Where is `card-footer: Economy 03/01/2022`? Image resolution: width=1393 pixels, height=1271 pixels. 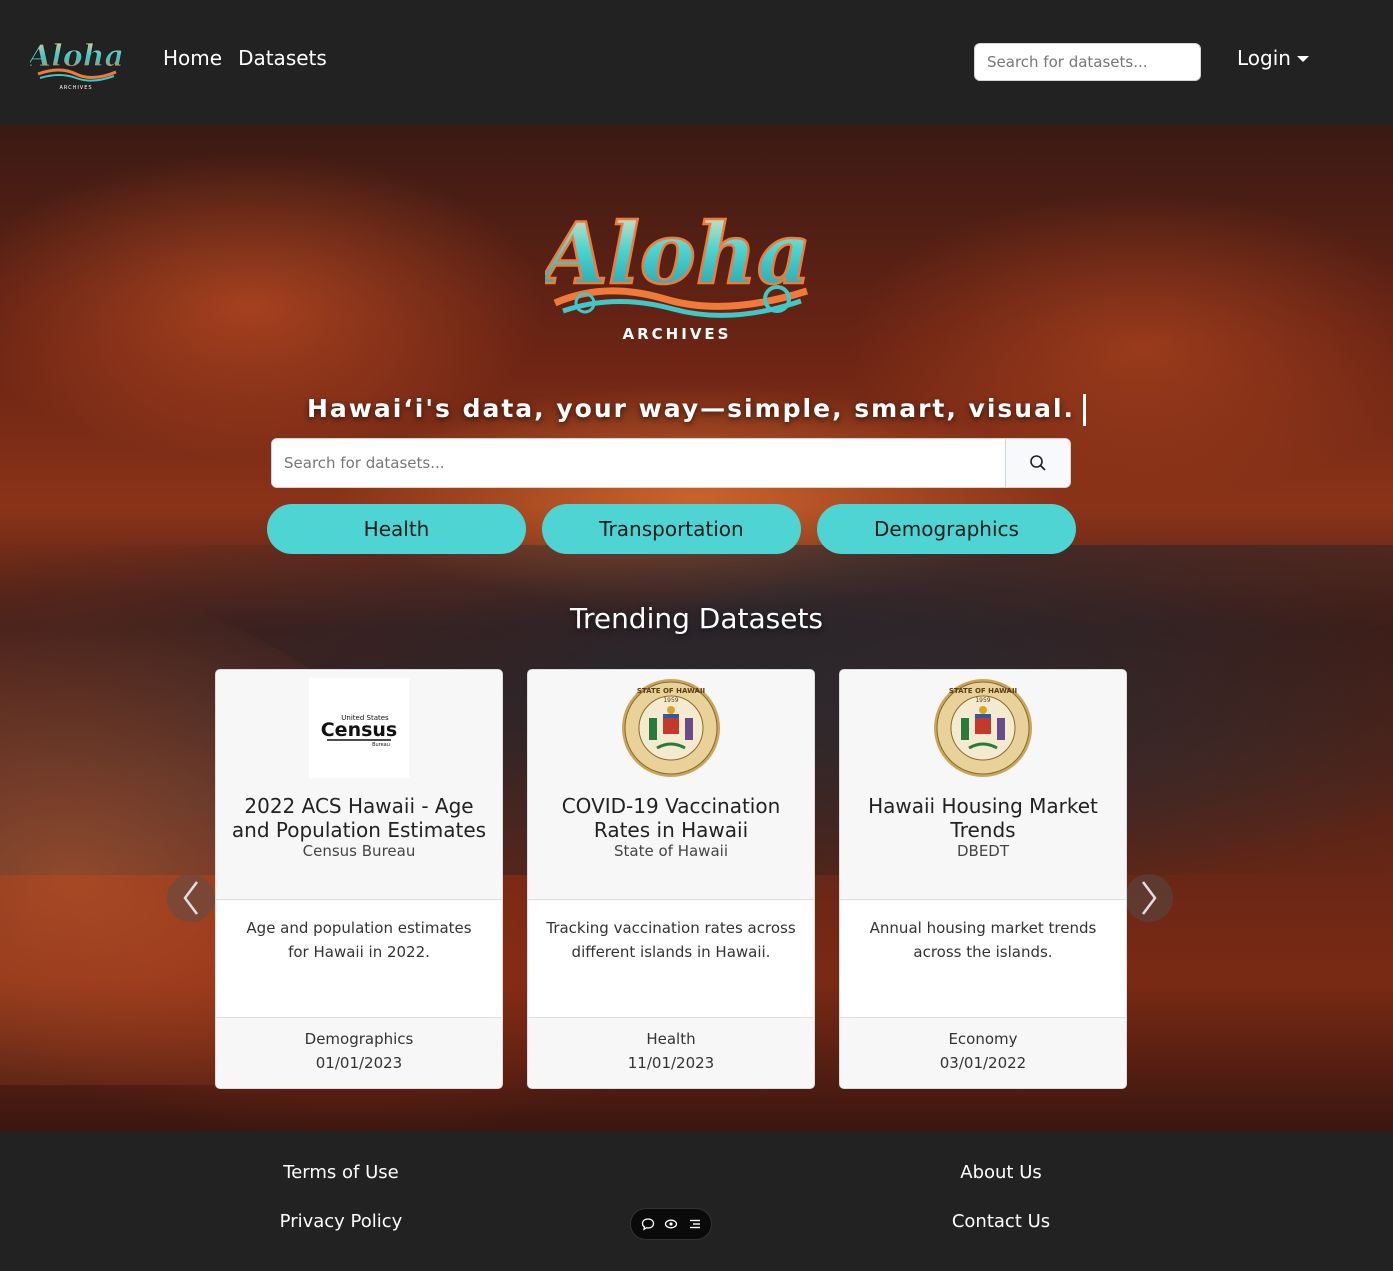
card-footer: Economy 03/01/2022 is located at coordinates (983, 1053).